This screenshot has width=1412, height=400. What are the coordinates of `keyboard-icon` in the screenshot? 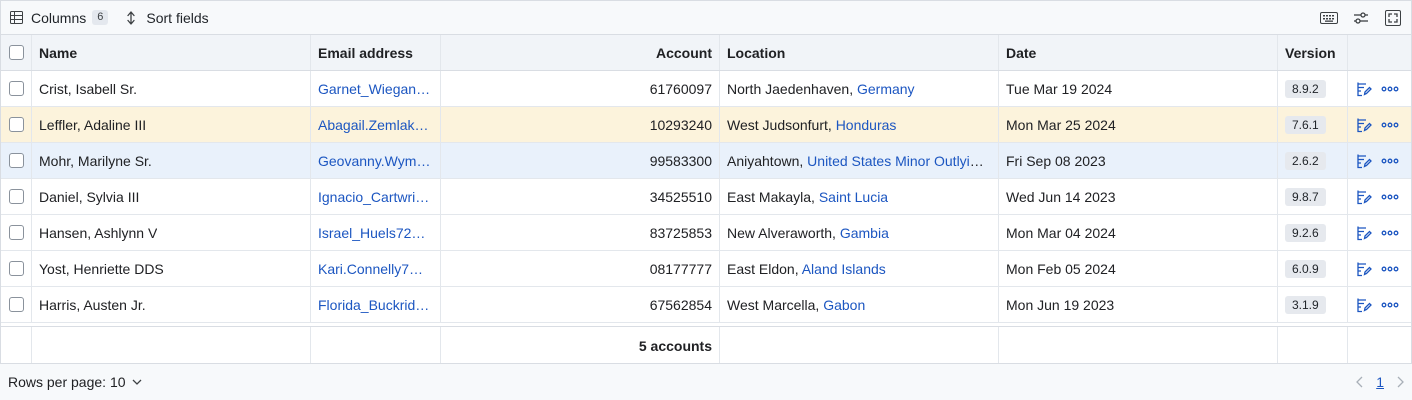 It's located at (1329, 18).